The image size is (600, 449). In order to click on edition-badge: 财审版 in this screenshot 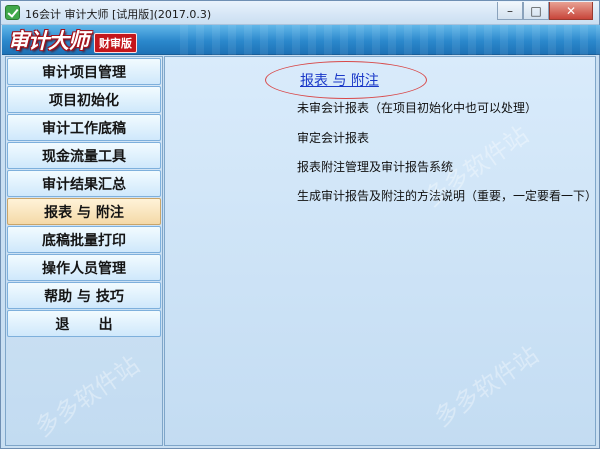, I will do `click(115, 43)`.